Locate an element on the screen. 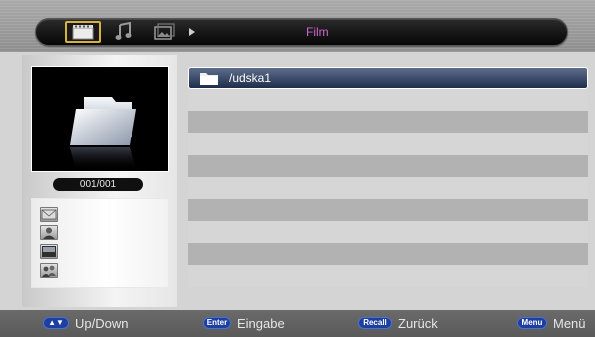 The image size is (595, 337). media-nav-bar: Film is located at coordinates (301, 32).